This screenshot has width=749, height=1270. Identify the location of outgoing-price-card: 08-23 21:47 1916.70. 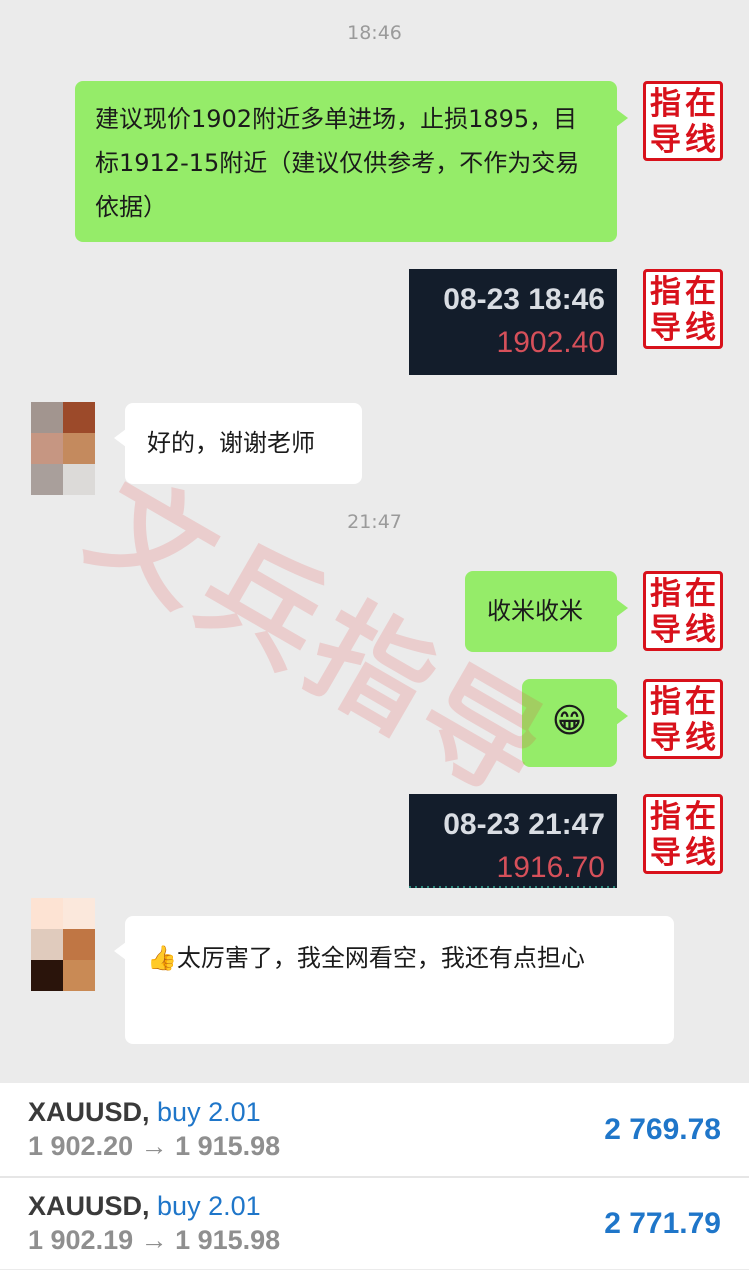
(513, 841).